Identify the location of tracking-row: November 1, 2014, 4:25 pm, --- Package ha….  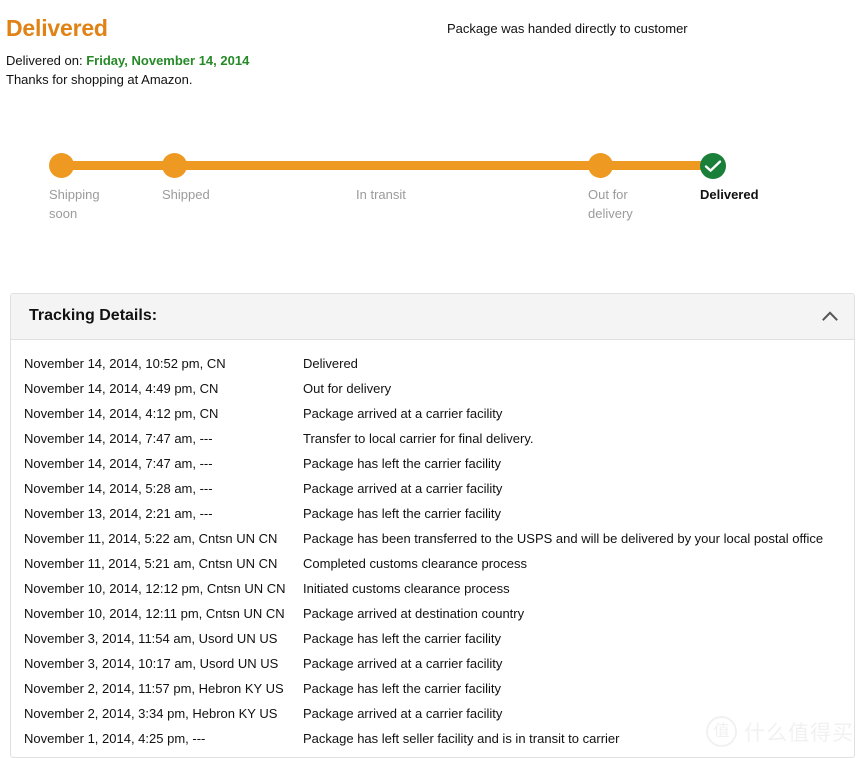
(432, 738).